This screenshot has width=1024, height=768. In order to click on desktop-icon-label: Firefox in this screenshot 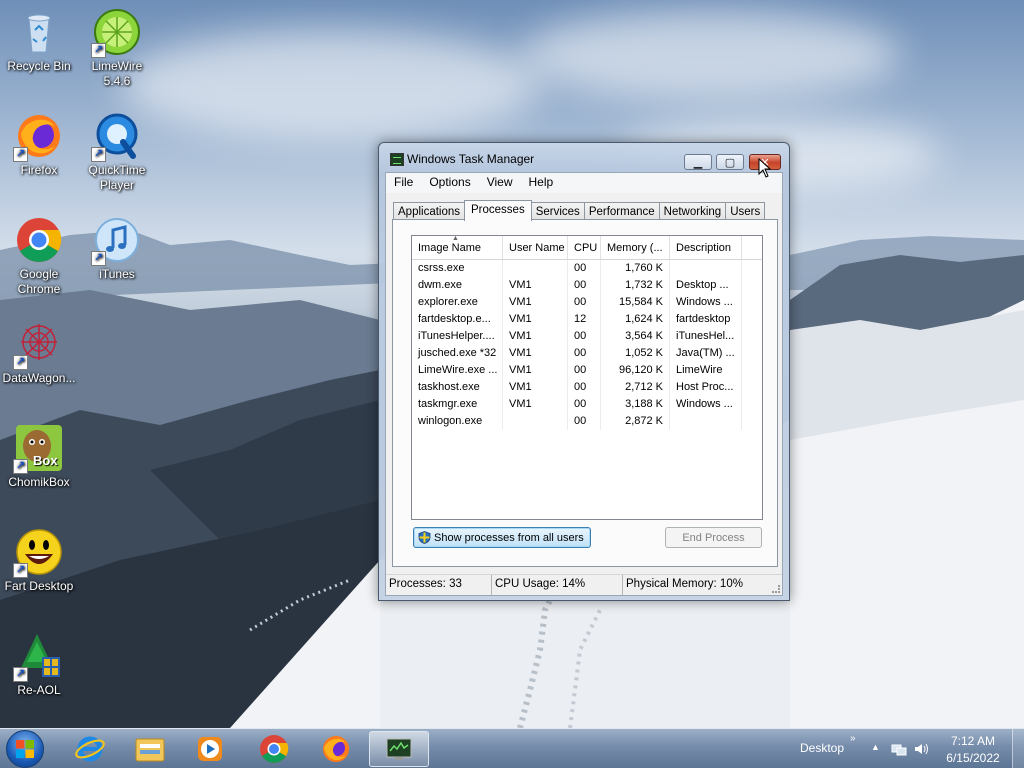, I will do `click(39, 170)`.